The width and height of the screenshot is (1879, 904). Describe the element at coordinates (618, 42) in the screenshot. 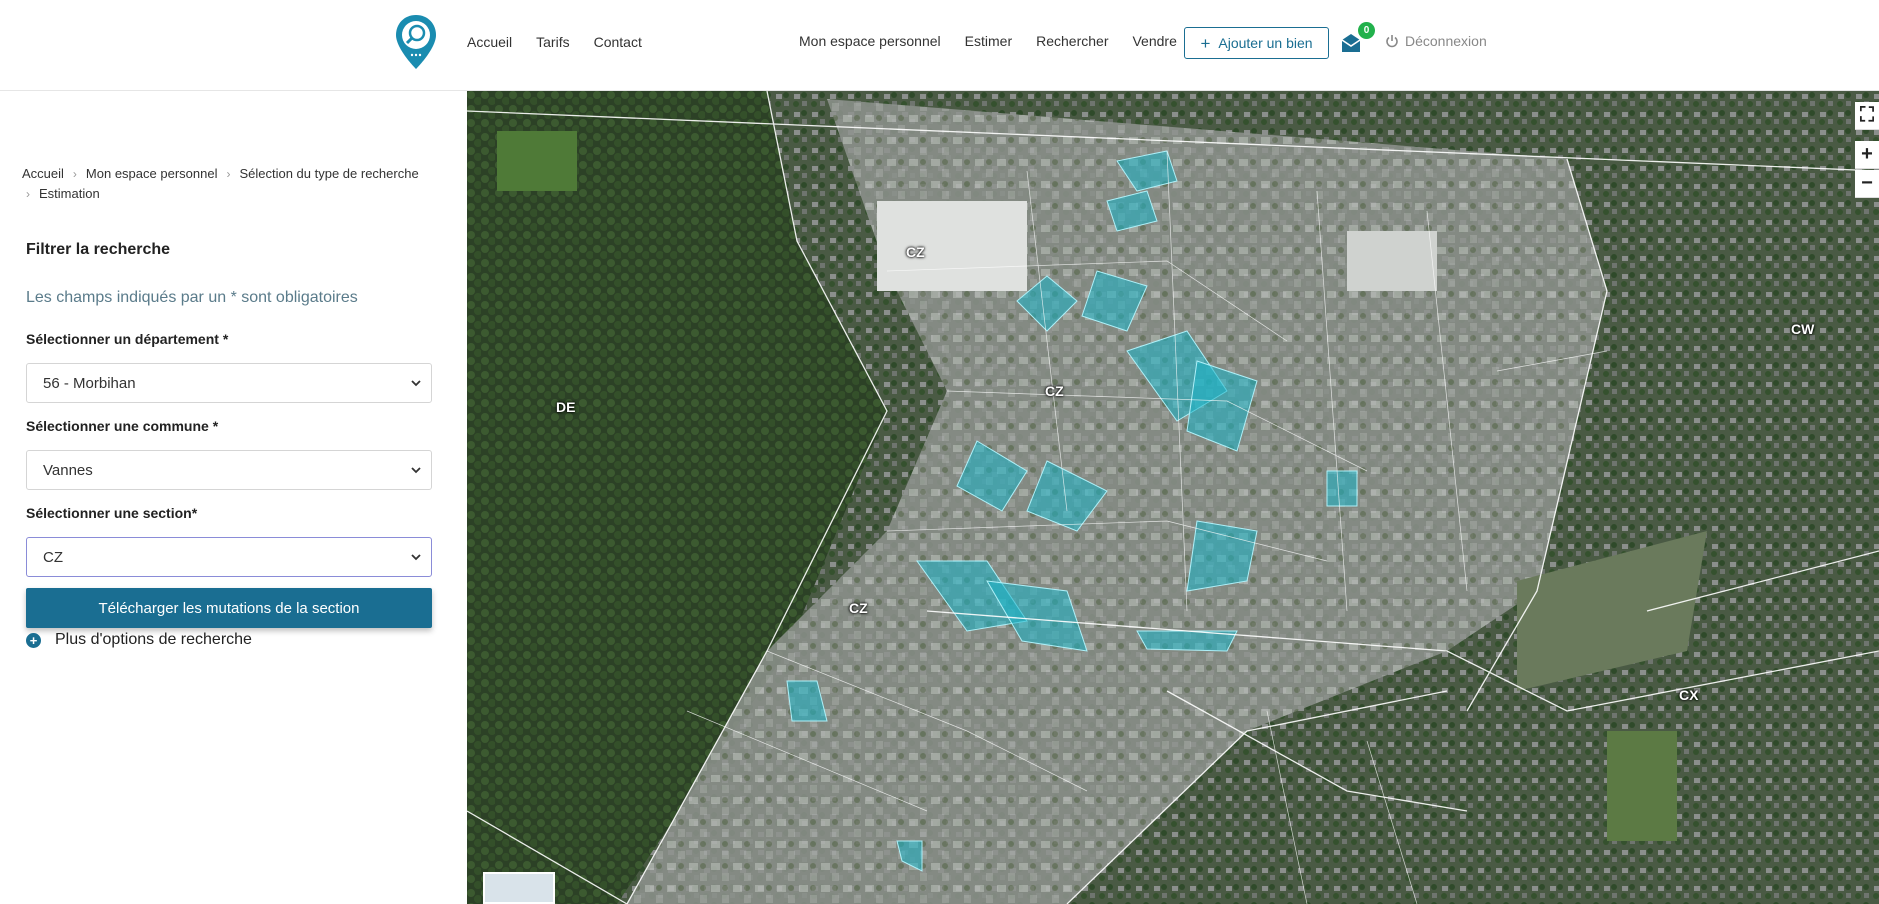

I see `nav-contact: Contact` at that location.